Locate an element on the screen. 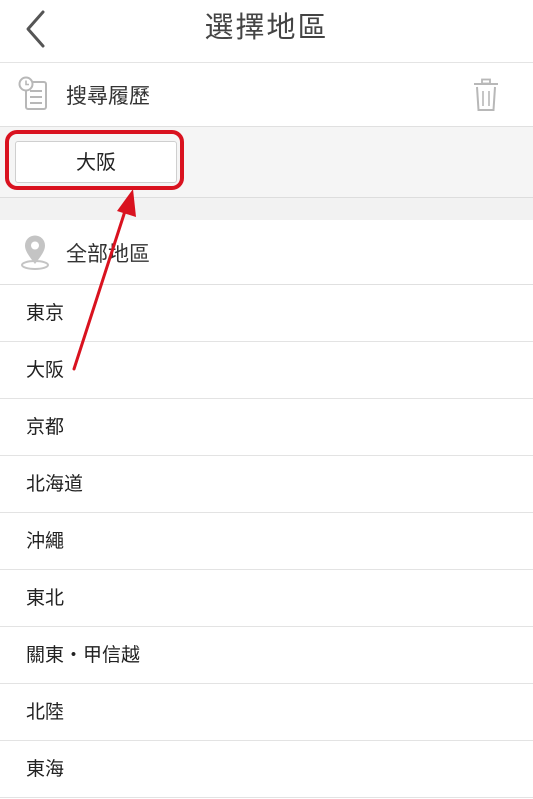 The image size is (533, 799). region-item-tohoku: 東北 is located at coordinates (266, 598).